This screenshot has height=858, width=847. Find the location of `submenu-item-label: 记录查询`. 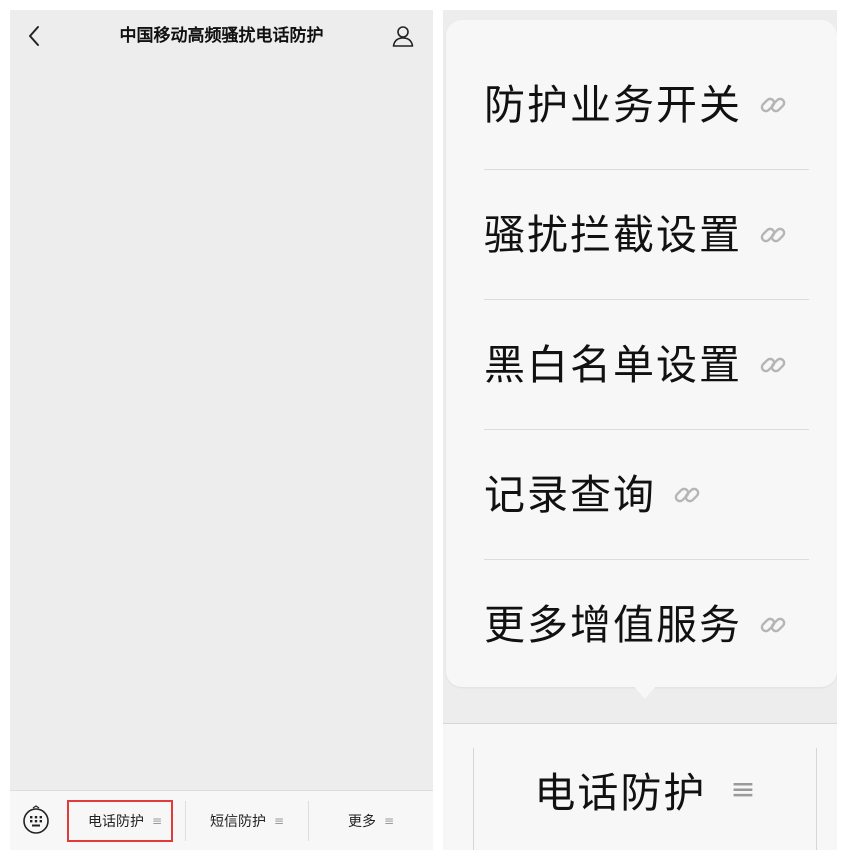

submenu-item-label: 记录查询 is located at coordinates (570, 495).